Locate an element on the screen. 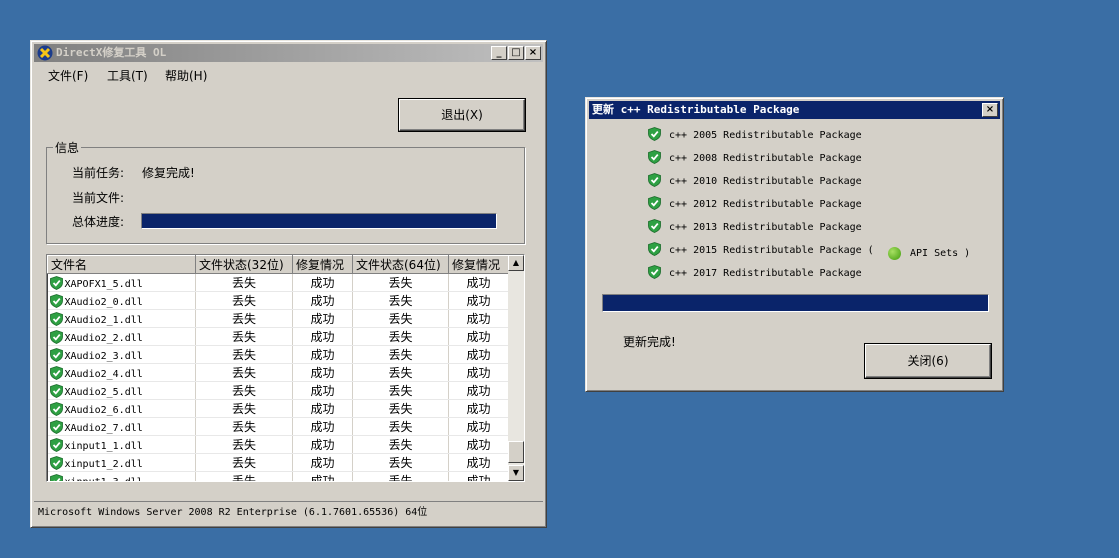 Image resolution: width=1119 pixels, height=558 pixels. col-filename: 文件名 is located at coordinates (121, 264).